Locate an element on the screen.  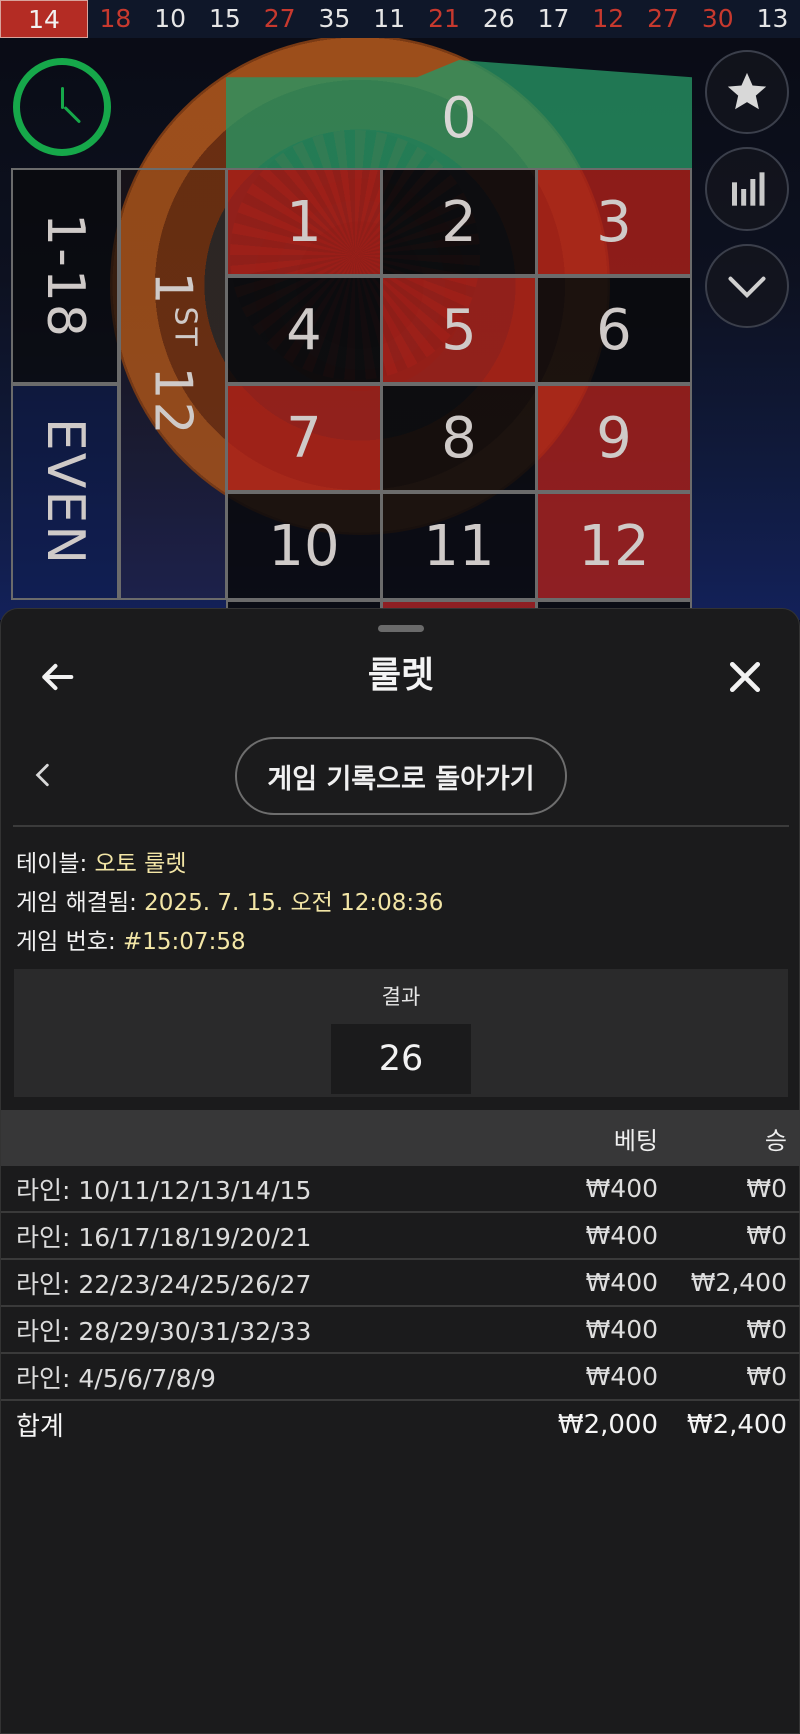
divider is located at coordinates (401, 826).